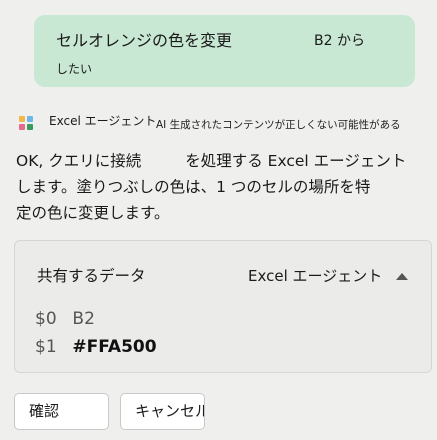  What do you see at coordinates (339, 41) in the screenshot?
I see `user-message-cell: B2 から` at bounding box center [339, 41].